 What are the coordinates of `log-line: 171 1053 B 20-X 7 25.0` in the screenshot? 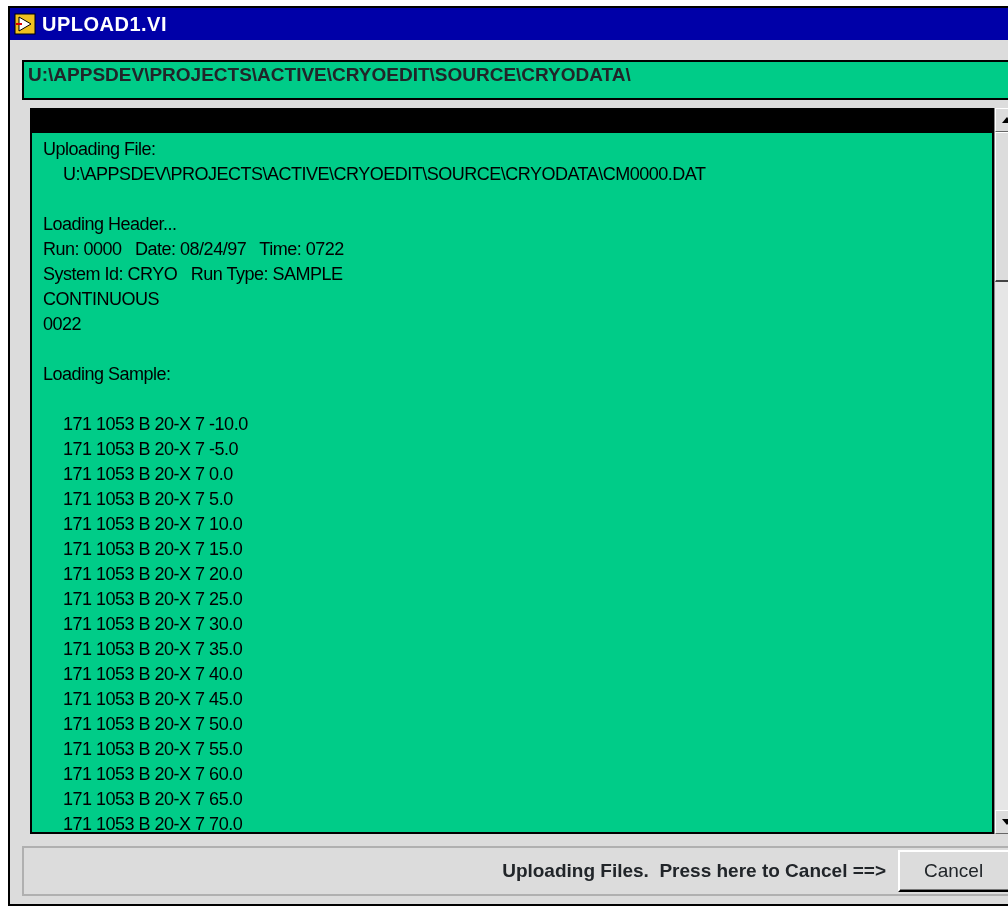 It's located at (153, 599).